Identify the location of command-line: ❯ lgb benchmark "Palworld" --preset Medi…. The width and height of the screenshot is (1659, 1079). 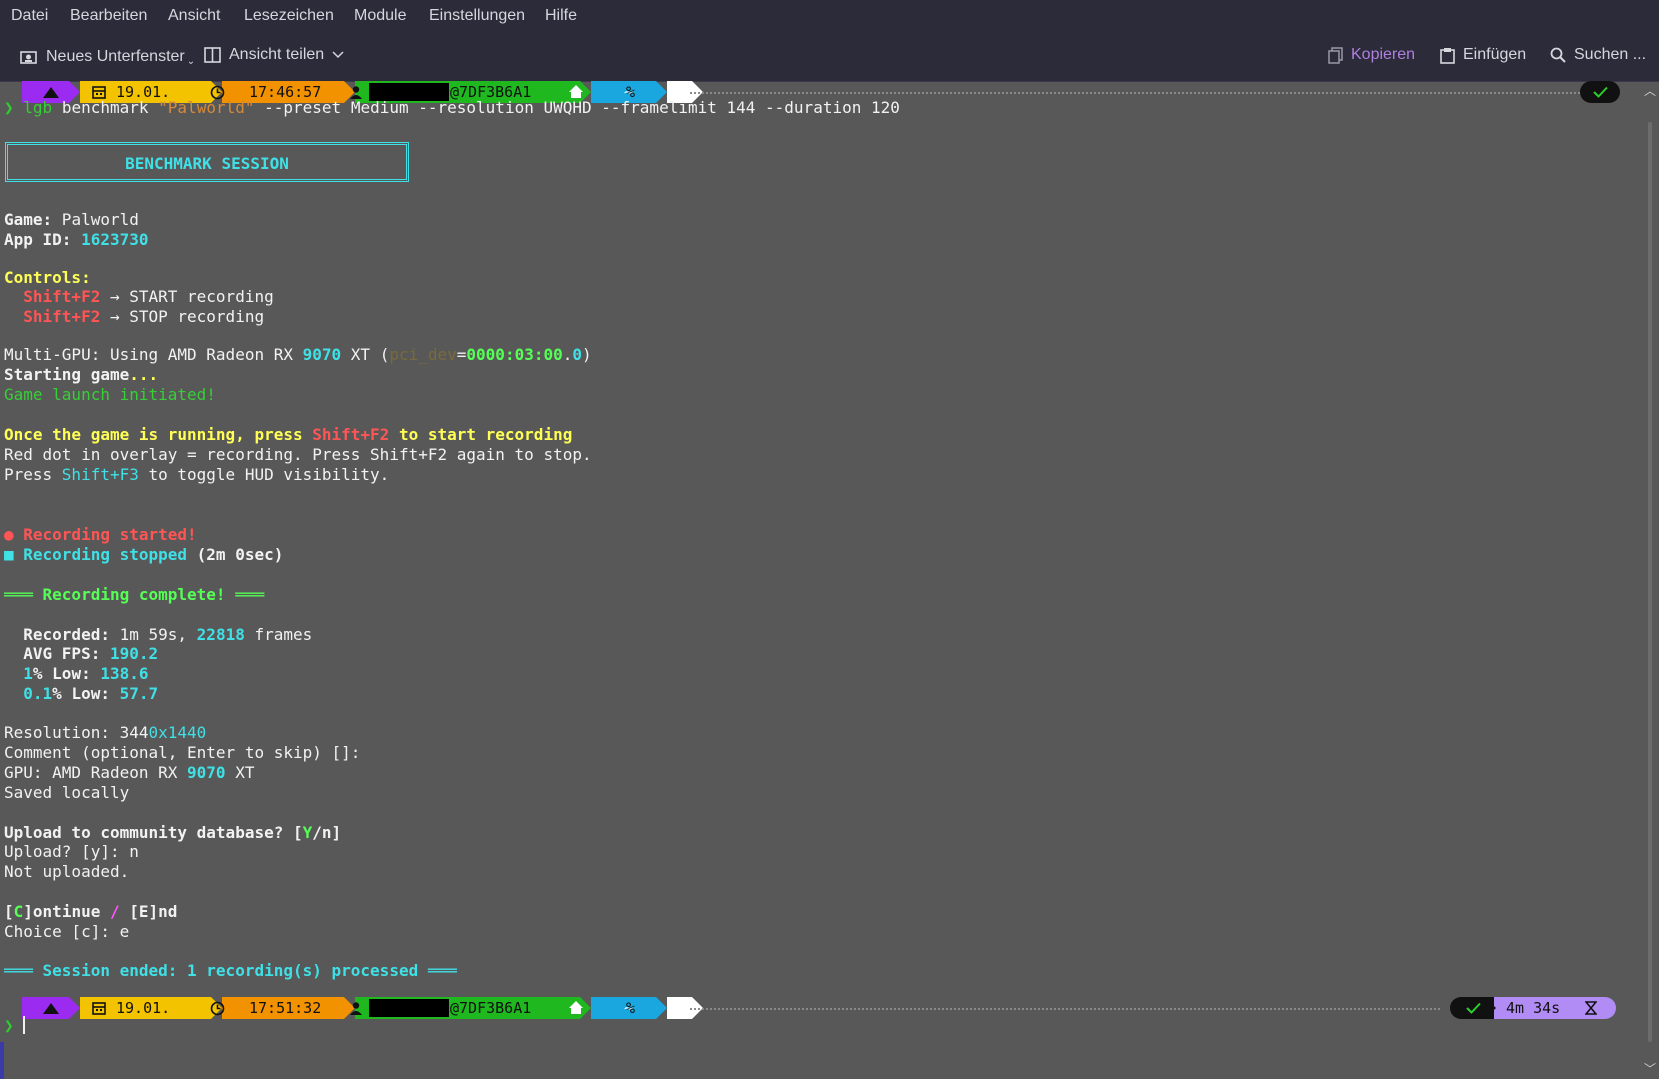
(452, 107).